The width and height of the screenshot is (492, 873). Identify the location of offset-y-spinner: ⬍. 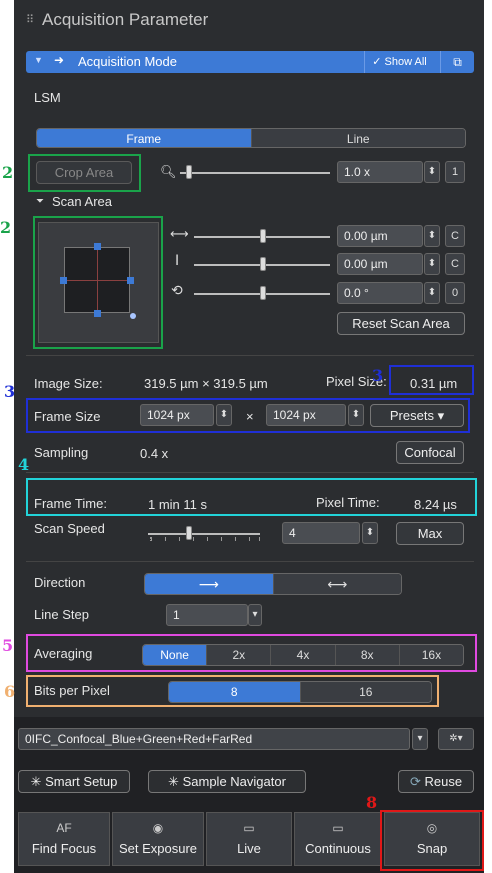
(432, 264).